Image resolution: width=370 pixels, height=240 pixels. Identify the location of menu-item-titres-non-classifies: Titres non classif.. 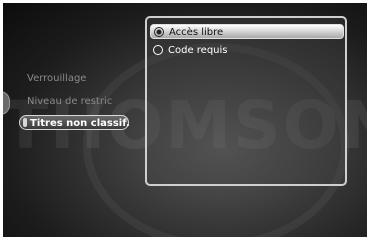
(74, 122).